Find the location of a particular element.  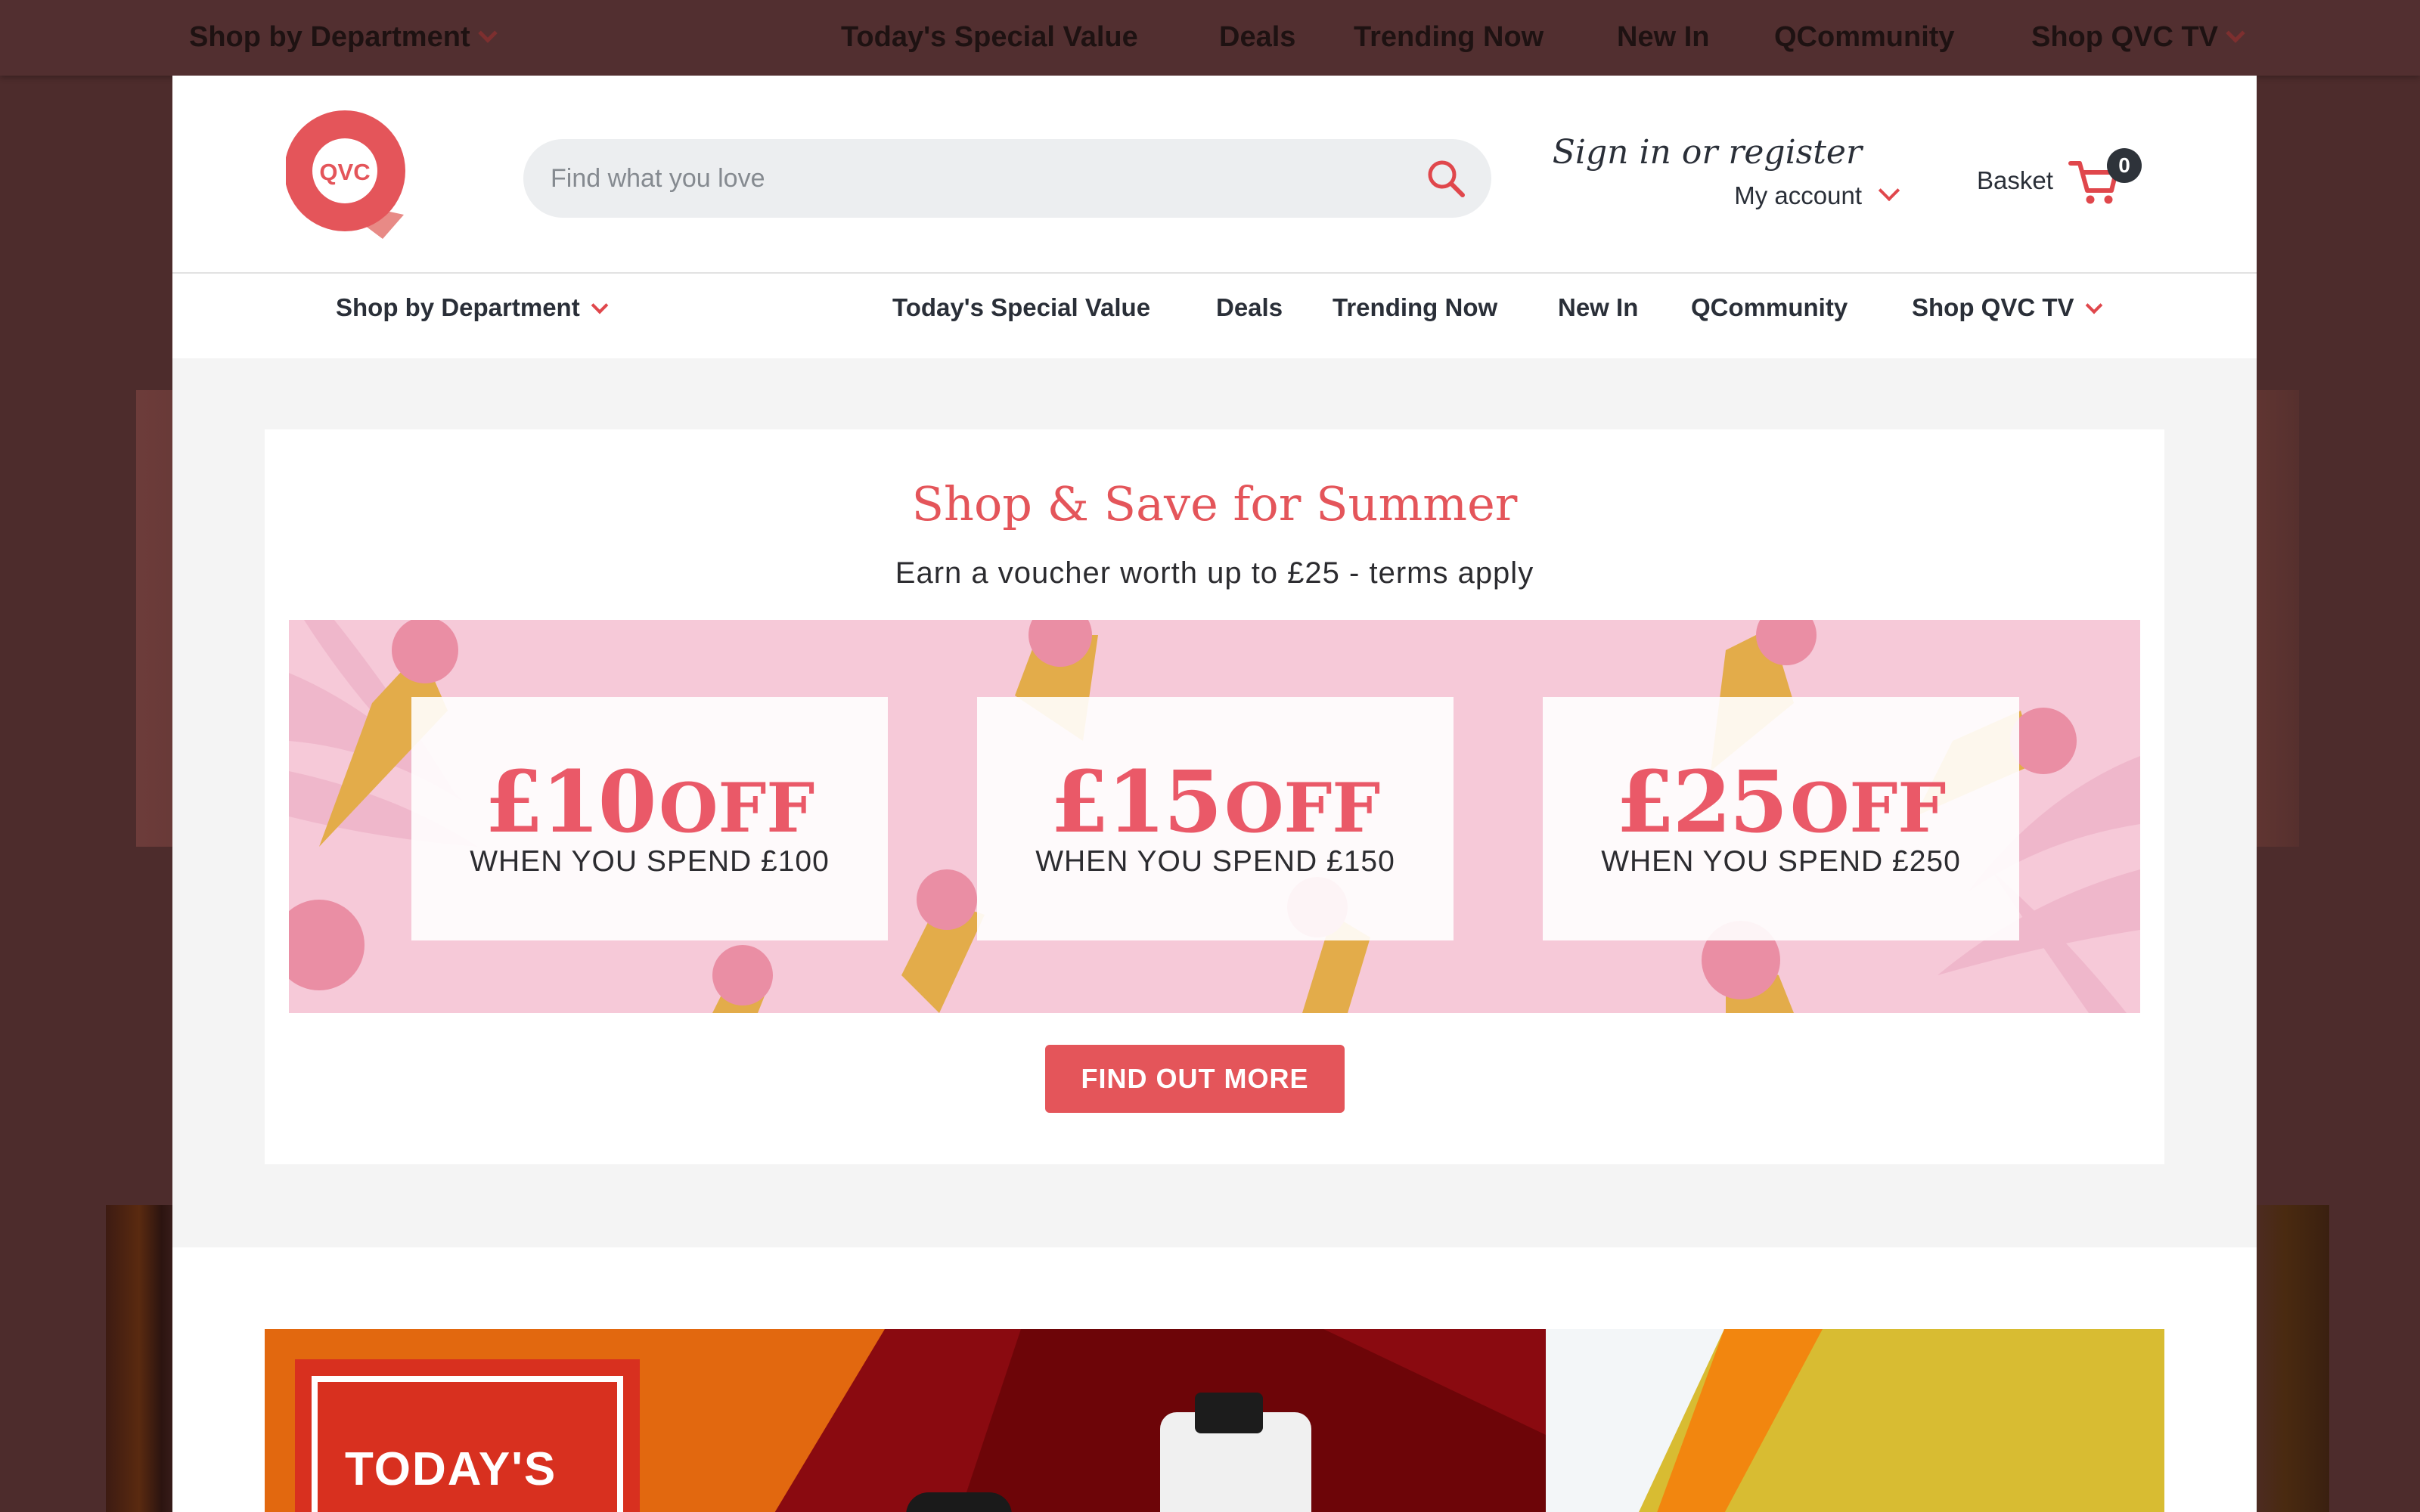

promo-title: Shop & Save for Summer is located at coordinates (1214, 504).